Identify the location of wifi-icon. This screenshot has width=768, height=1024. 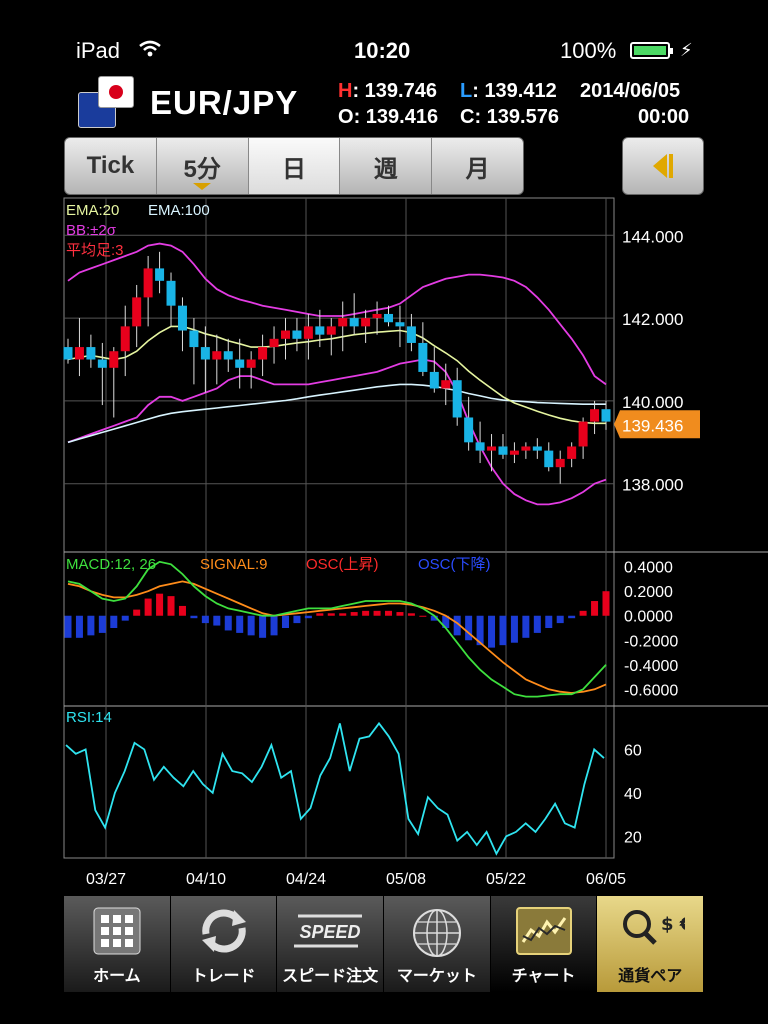
(150, 48).